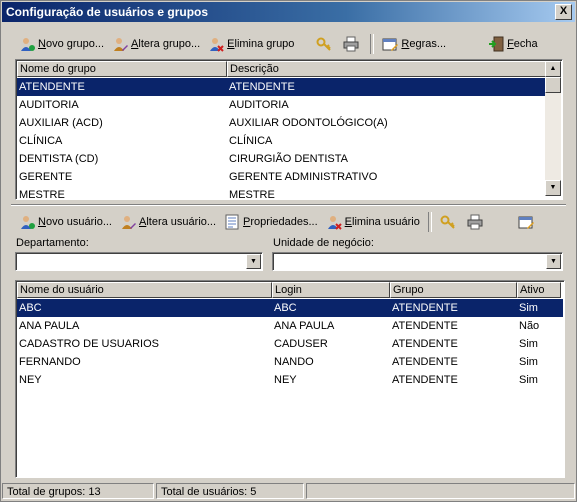  What do you see at coordinates (303, 177) in the screenshot?
I see `table-cell: GERENTE ADMINISTRATIVO` at bounding box center [303, 177].